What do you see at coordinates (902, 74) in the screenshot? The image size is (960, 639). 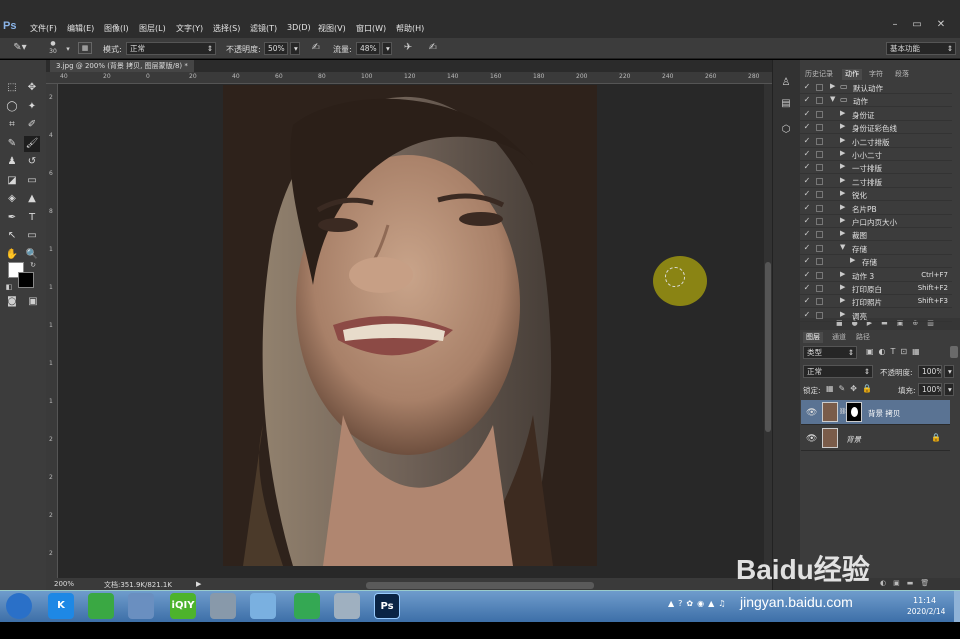 I see `panel-tab-3: 段落` at bounding box center [902, 74].